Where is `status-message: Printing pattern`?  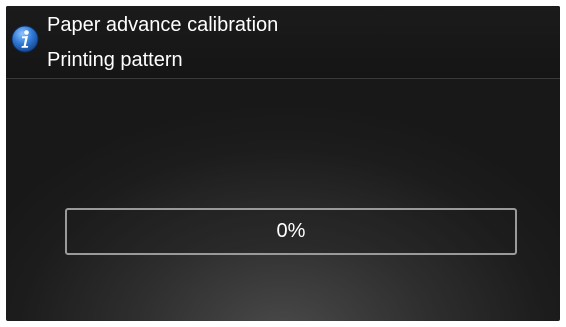
status-message: Printing pattern is located at coordinates (115, 60).